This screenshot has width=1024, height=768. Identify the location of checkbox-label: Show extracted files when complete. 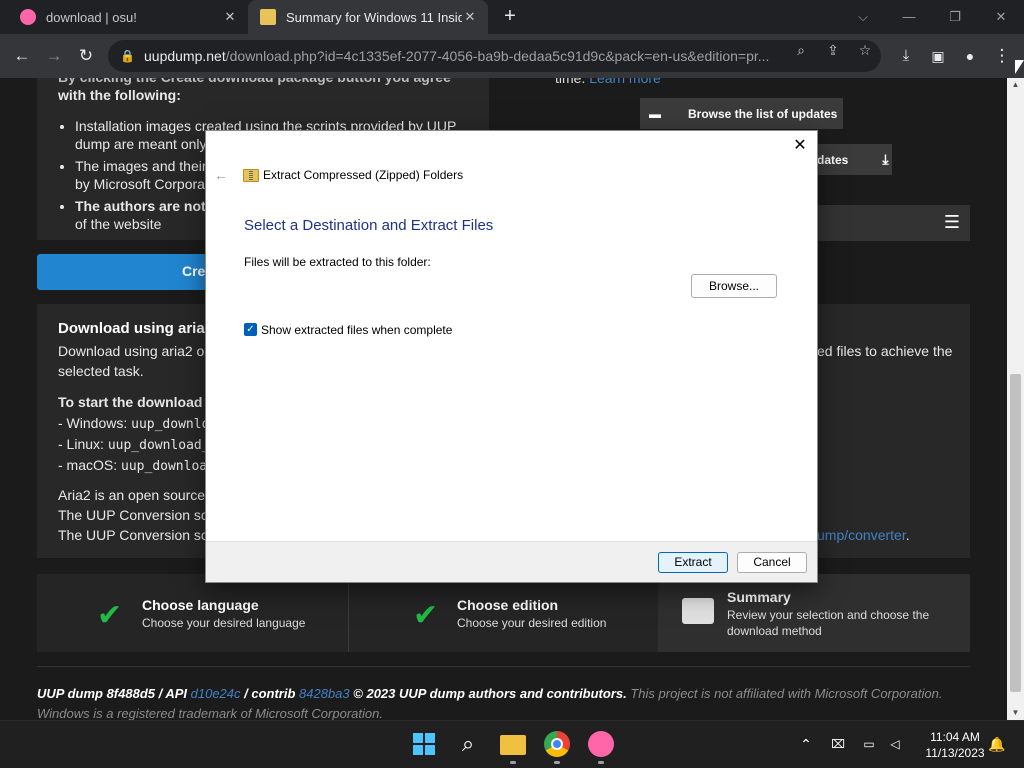
(356, 330).